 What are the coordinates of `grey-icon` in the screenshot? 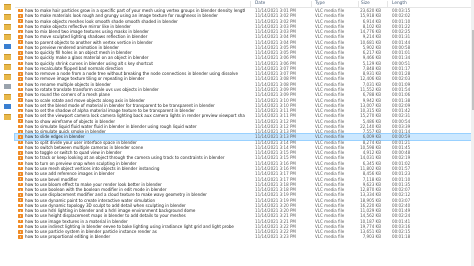 It's located at (7, 86).